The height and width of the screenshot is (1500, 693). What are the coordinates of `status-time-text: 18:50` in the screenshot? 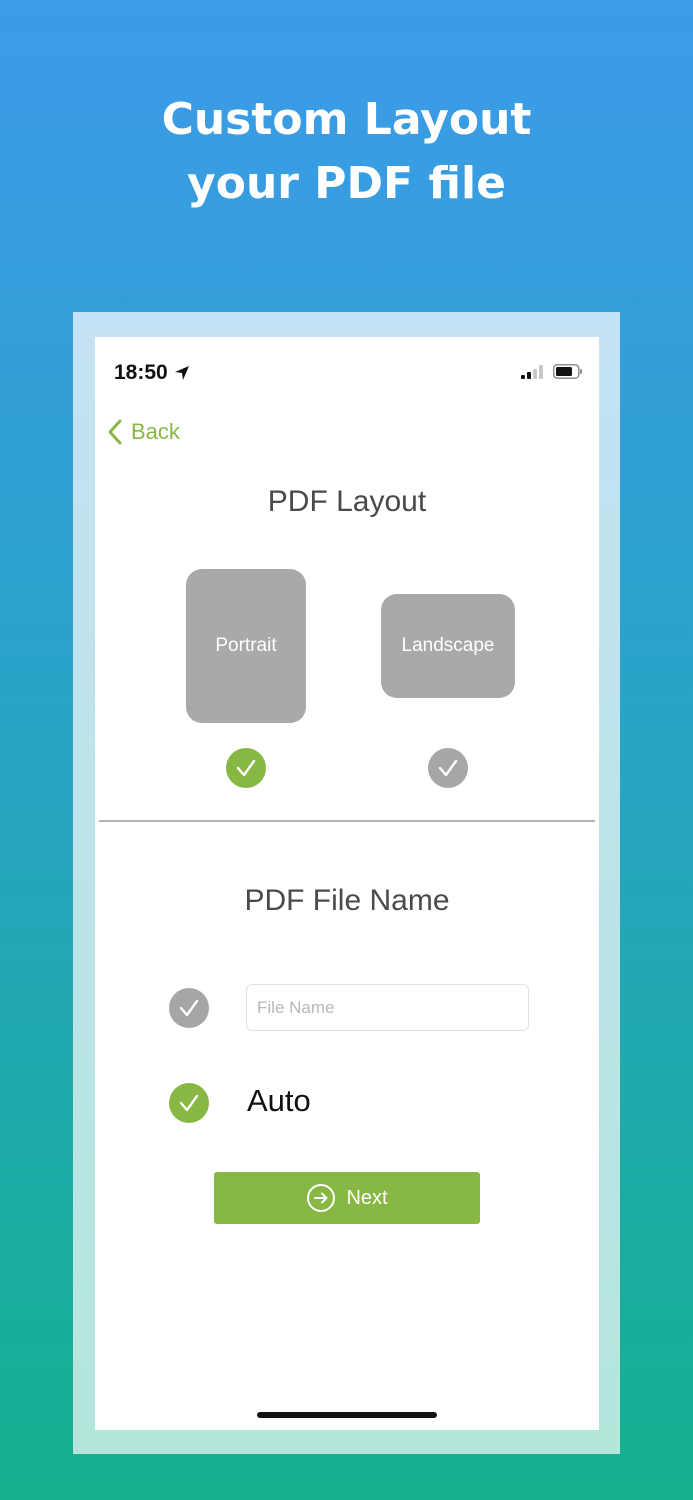 It's located at (141, 372).